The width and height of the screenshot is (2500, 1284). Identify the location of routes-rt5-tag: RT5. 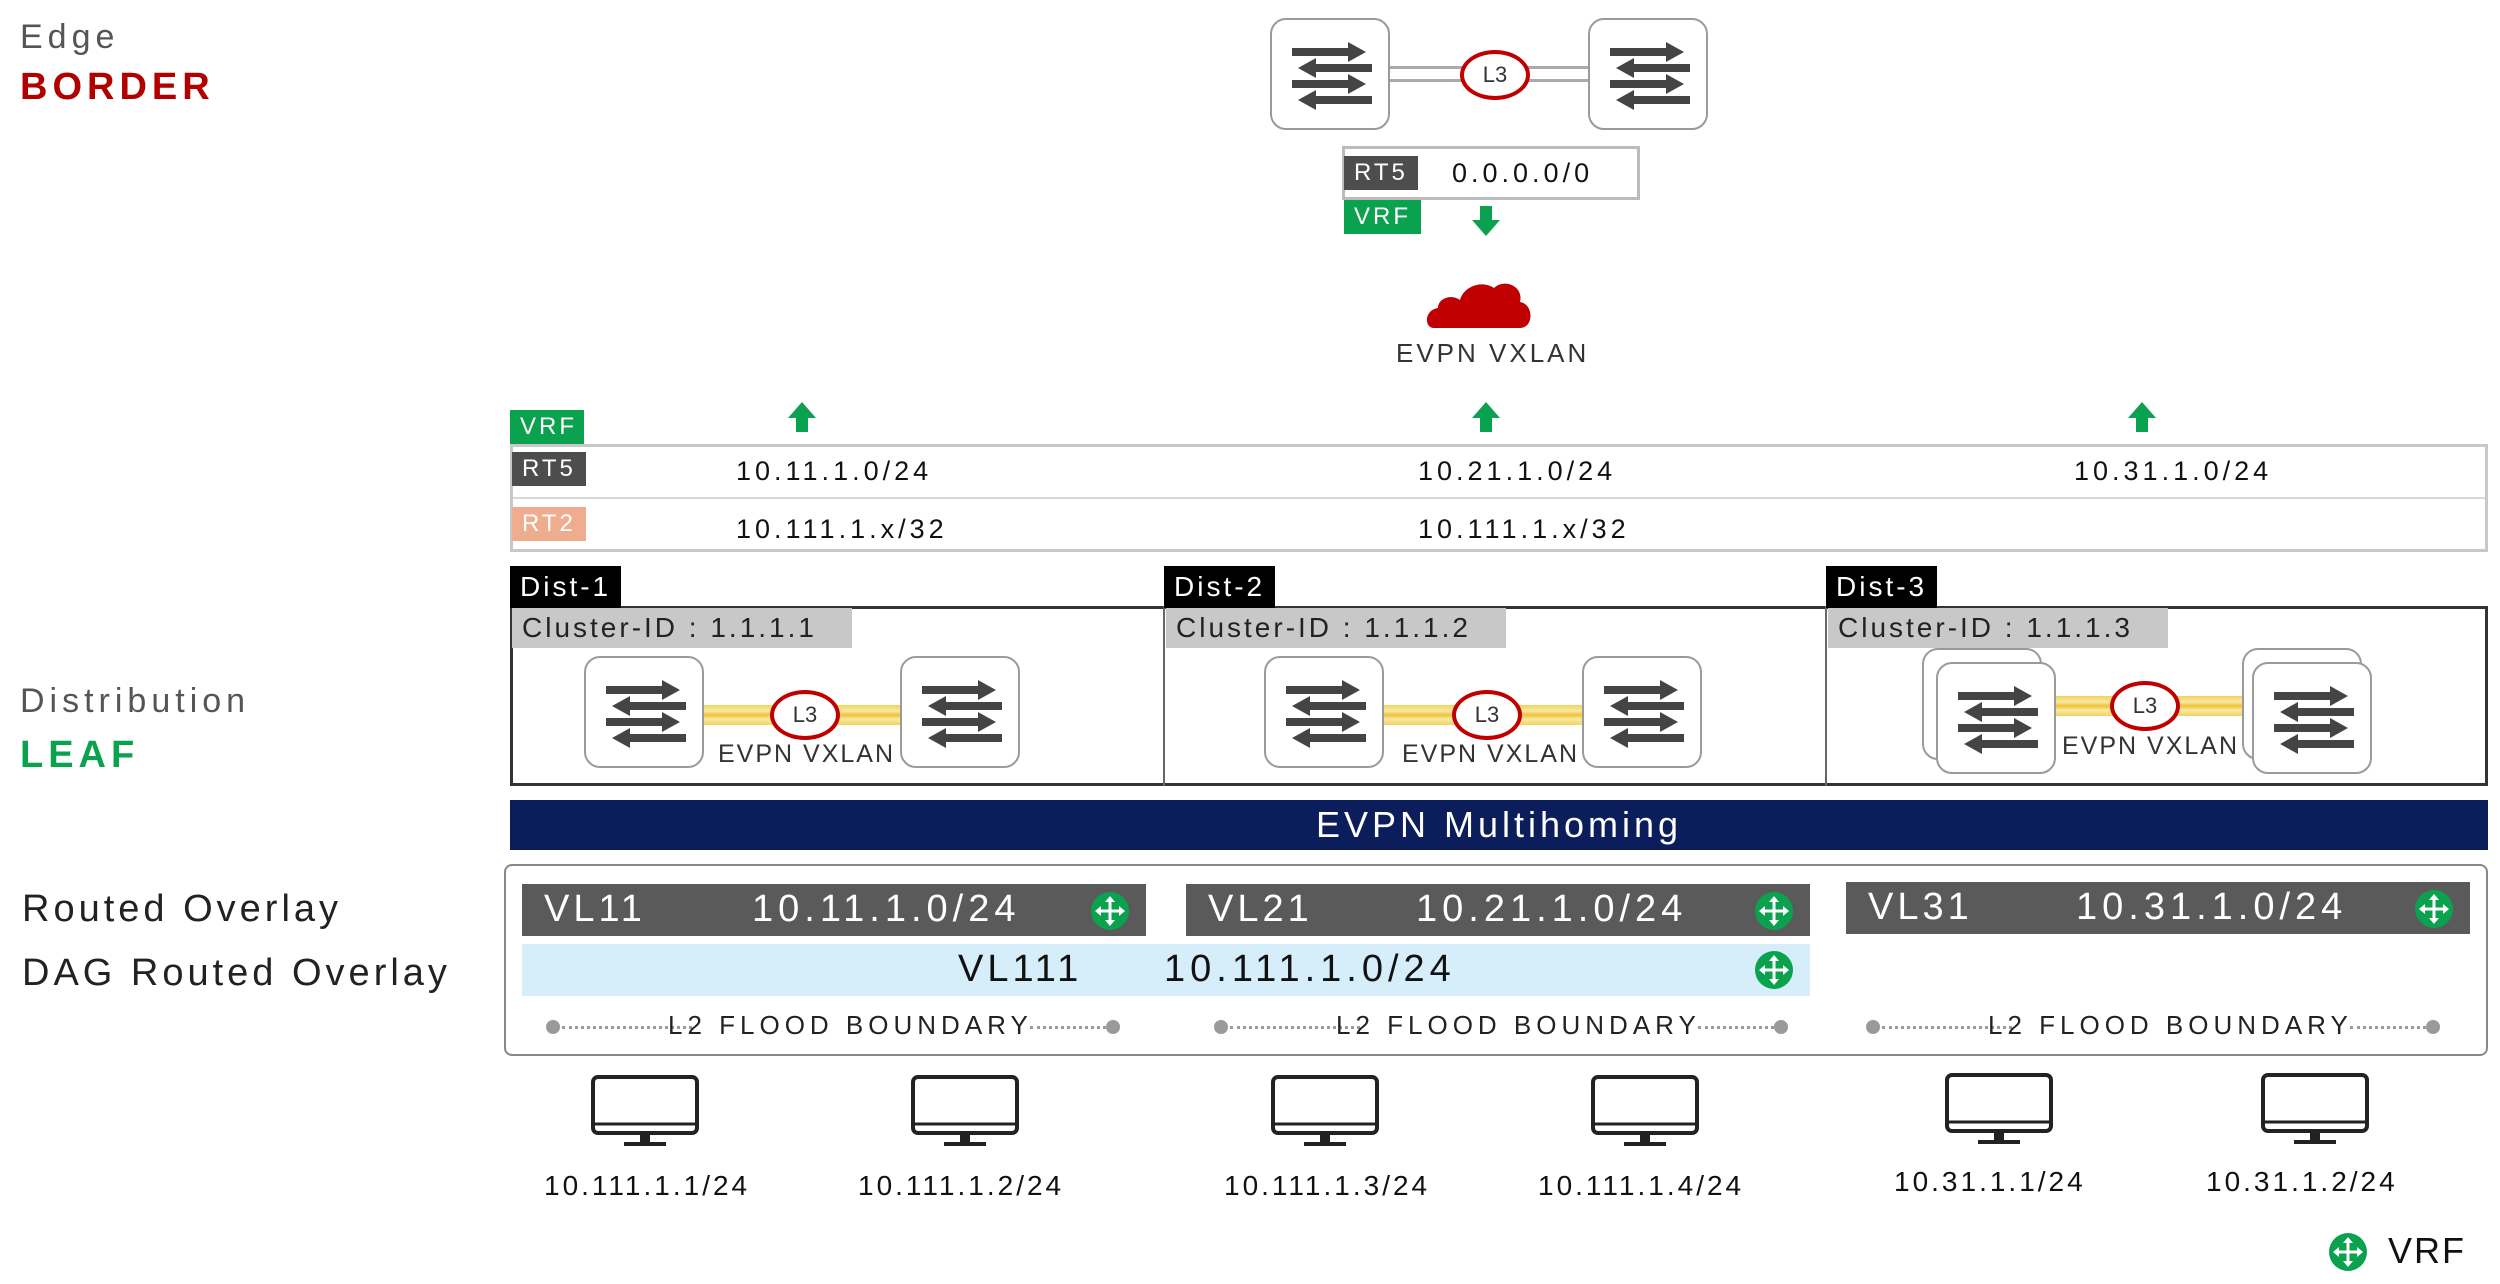
(549, 469).